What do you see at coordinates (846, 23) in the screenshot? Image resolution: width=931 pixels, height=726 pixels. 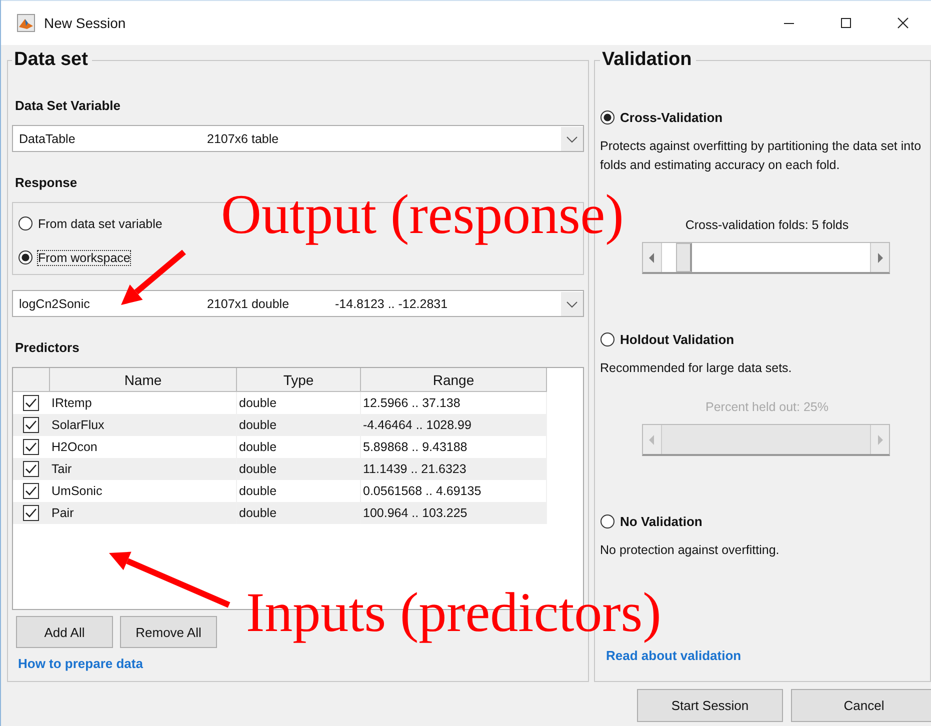 I see `maximize-icon` at bounding box center [846, 23].